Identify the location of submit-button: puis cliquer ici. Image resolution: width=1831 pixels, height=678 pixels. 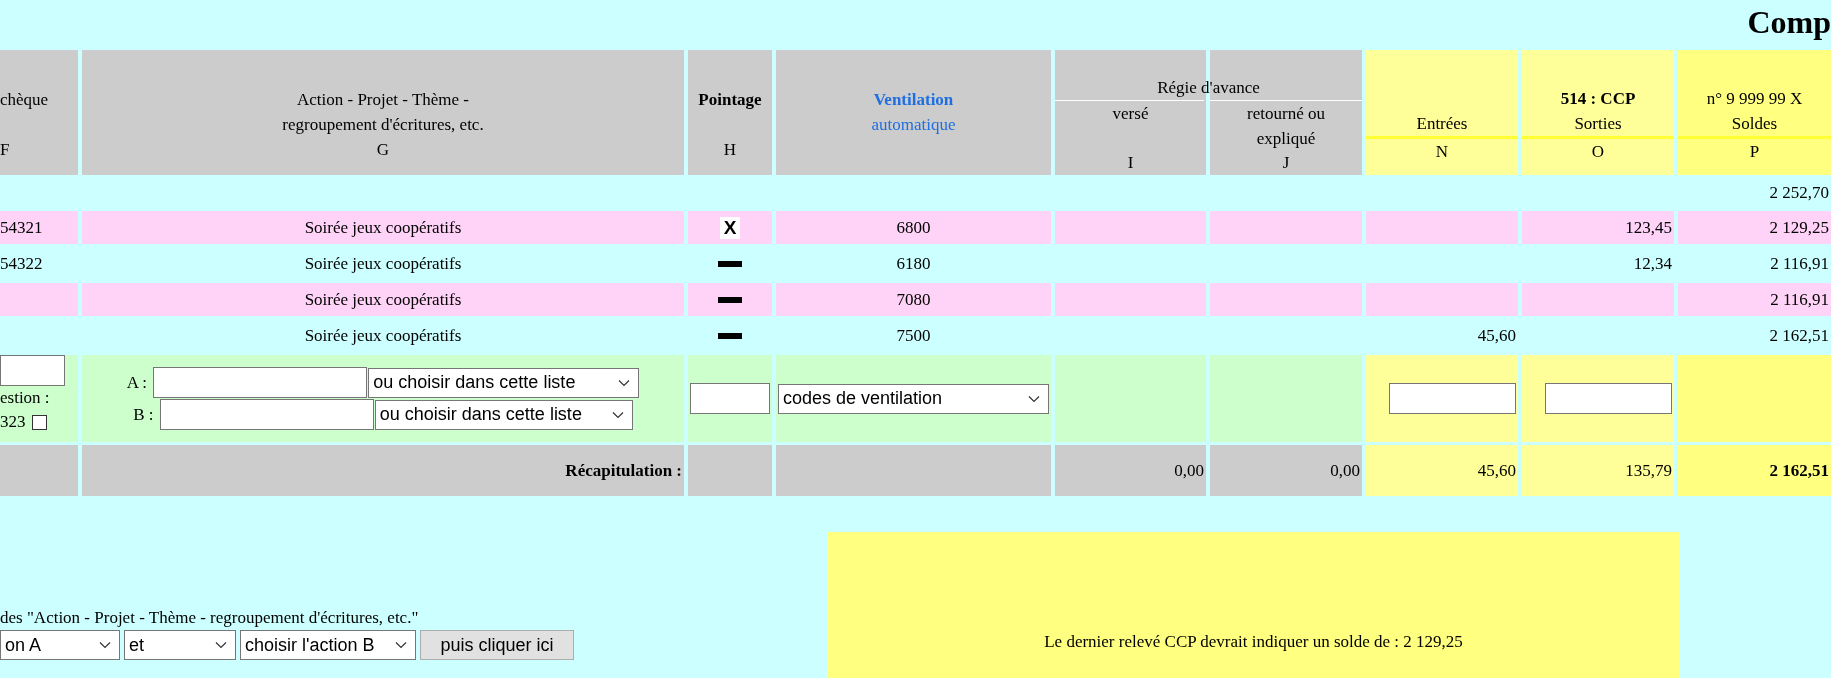
(497, 645).